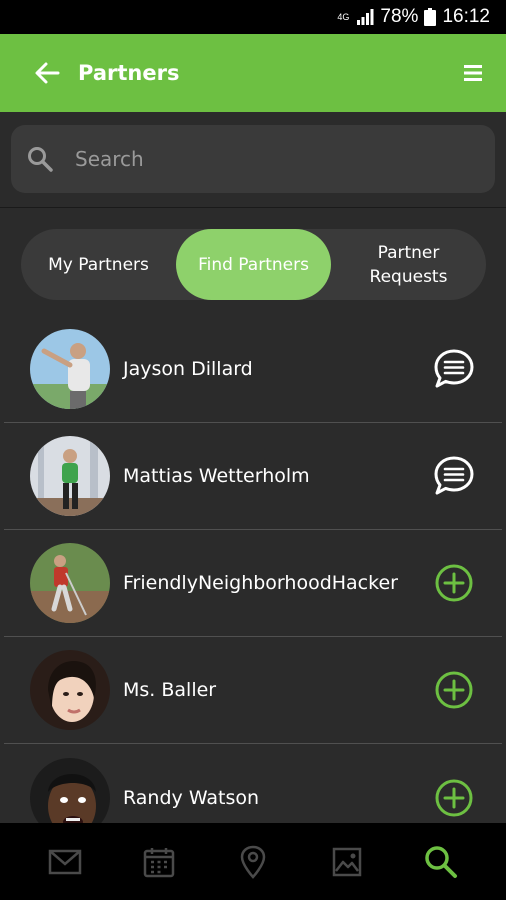 The image size is (506, 900). I want to click on bottom-nav, so click(253, 861).